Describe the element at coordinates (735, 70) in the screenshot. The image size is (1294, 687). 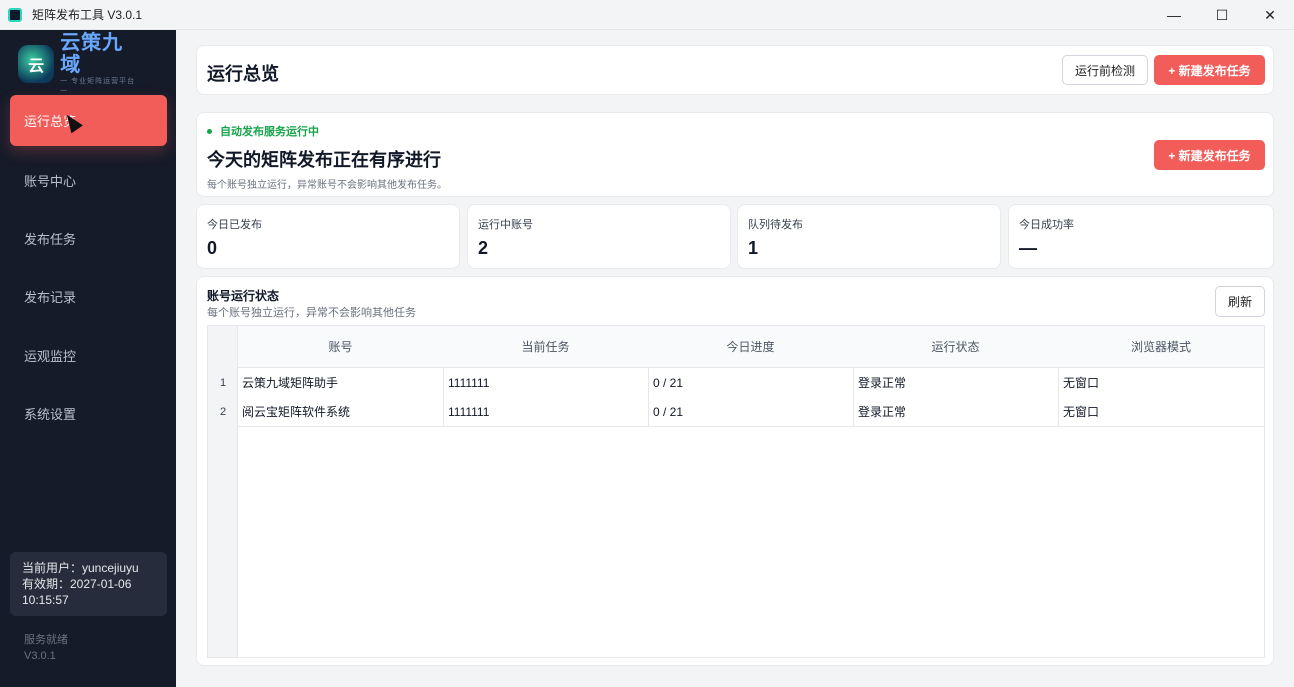
I see `page-header: 运行总览 运行前检测 + 新建发布任务` at that location.